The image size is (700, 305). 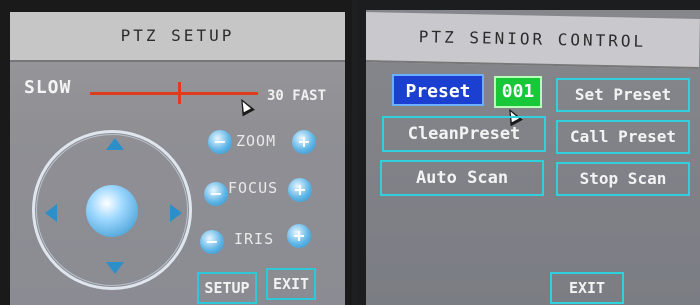 I want to click on preset-label: Preset, so click(x=438, y=90).